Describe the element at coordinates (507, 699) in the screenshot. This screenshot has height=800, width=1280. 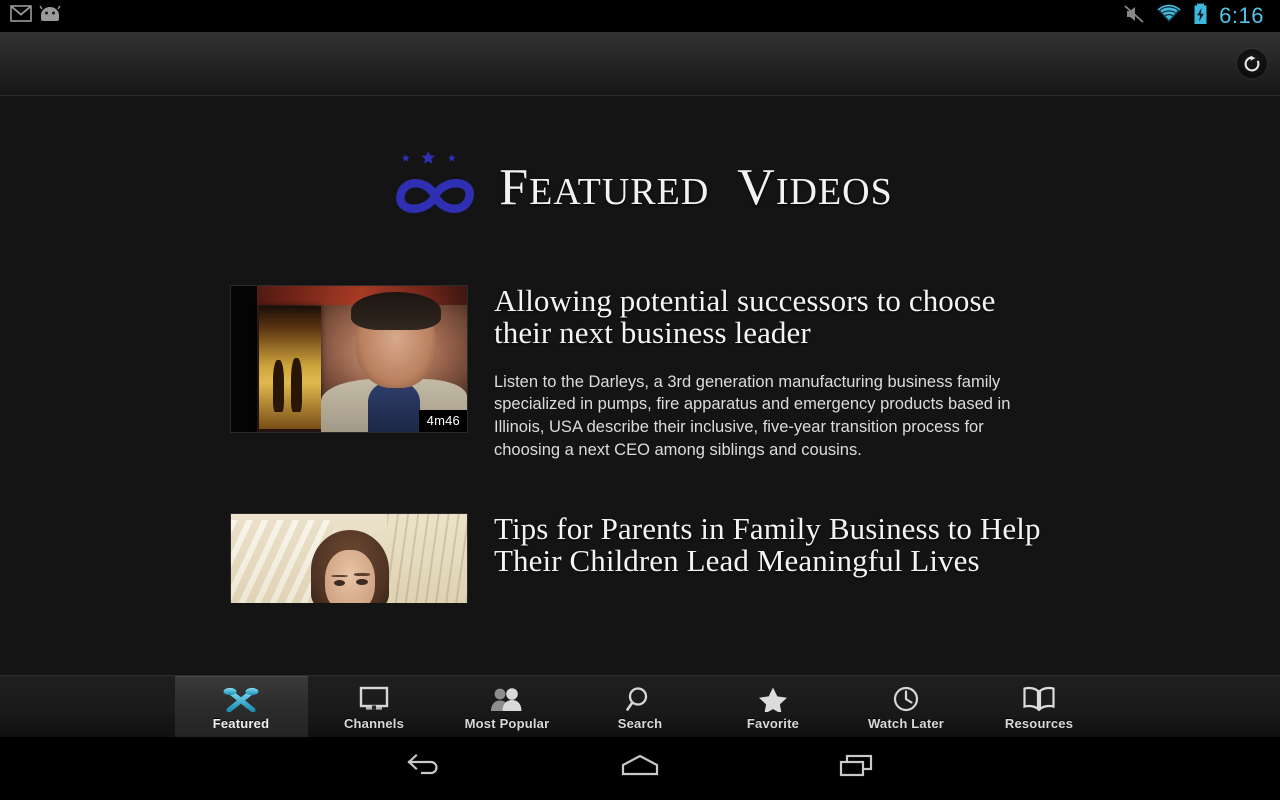
I see `people-icon` at that location.